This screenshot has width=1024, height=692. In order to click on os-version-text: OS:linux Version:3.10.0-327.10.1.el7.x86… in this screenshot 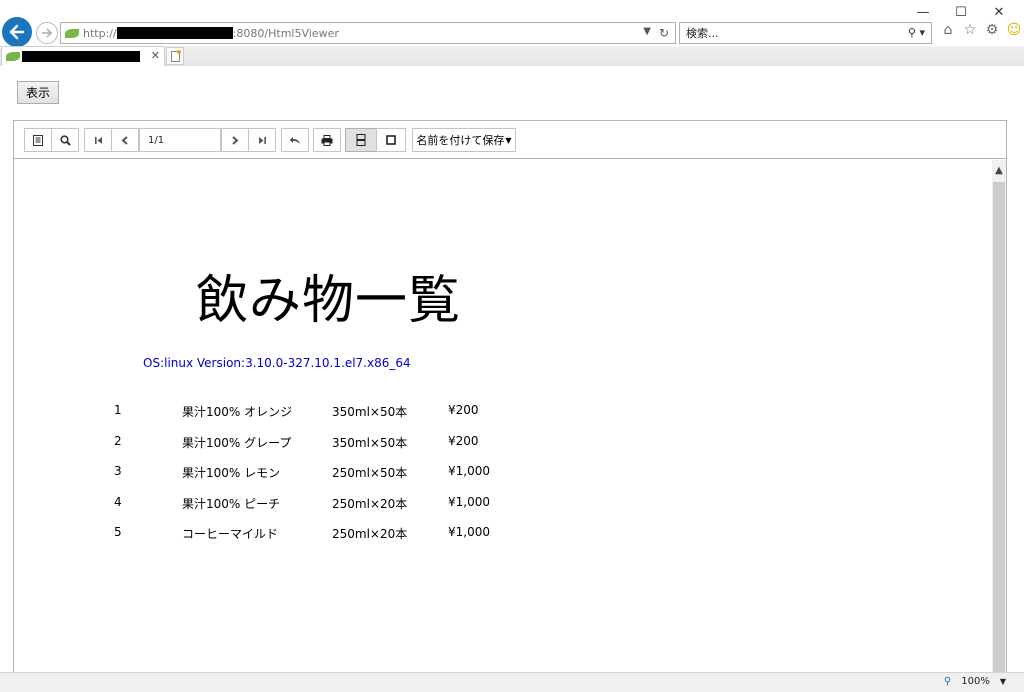, I will do `click(277, 363)`.